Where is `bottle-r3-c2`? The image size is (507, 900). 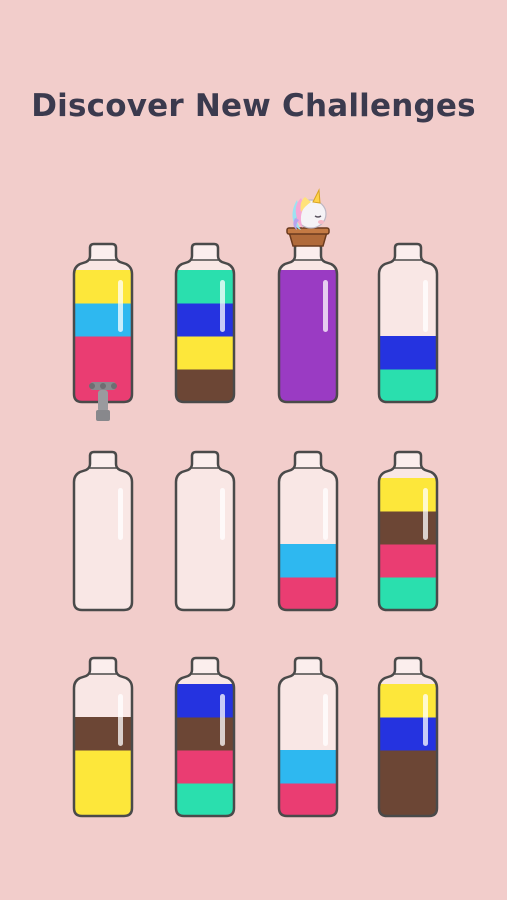 bottle-r3-c2 is located at coordinates (205, 737).